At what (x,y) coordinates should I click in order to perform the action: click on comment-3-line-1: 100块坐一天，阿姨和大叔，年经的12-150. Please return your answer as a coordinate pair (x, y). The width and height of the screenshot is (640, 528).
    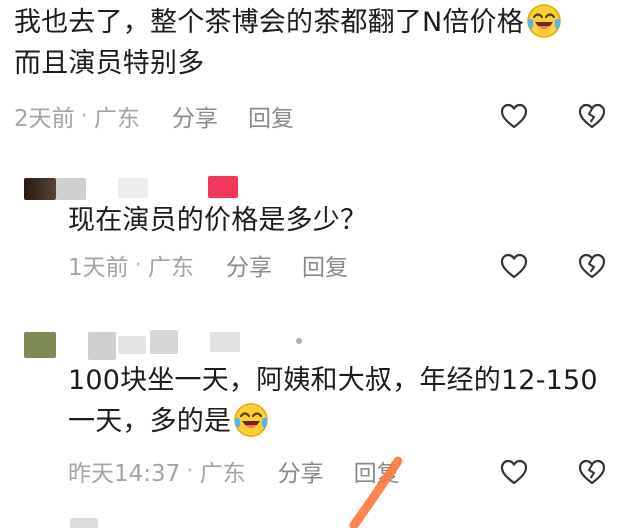
    Looking at the image, I should click on (333, 380).